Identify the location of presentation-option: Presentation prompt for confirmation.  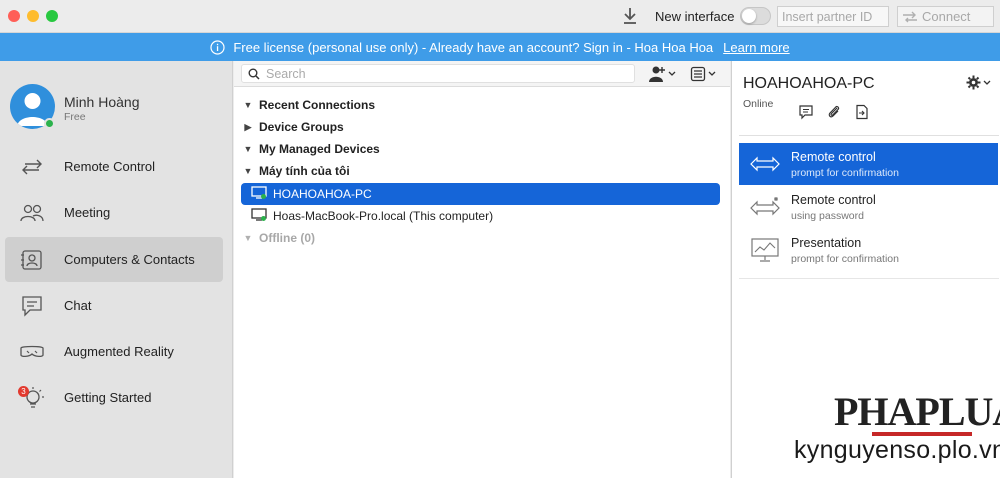
(868, 250).